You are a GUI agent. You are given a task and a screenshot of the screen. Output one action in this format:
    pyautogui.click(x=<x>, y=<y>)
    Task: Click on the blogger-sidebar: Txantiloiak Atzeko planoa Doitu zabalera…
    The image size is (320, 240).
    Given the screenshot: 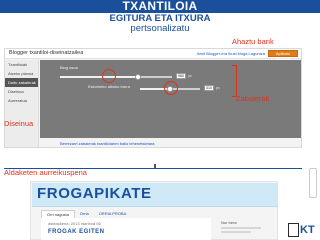 What is the action you would take?
    pyautogui.click(x=22, y=103)
    